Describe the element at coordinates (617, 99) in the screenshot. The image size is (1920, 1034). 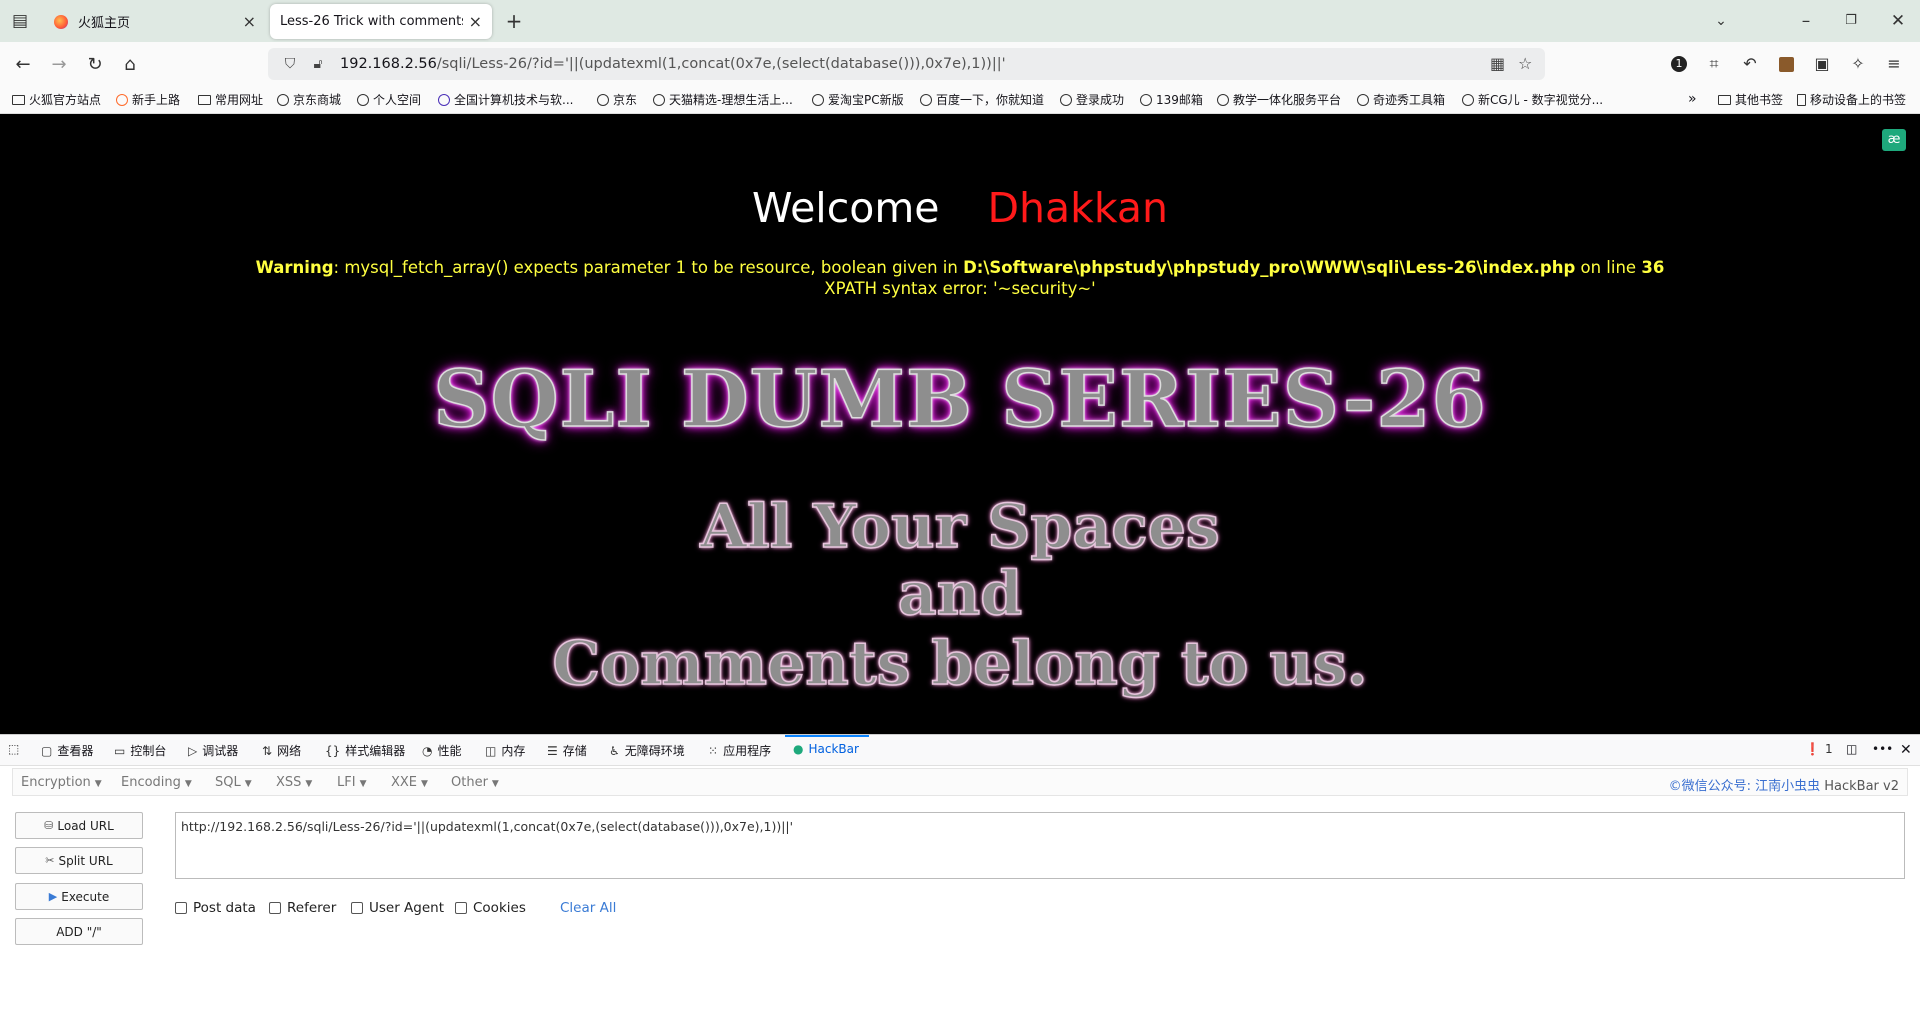
I see `bookmark-item: 京东` at that location.